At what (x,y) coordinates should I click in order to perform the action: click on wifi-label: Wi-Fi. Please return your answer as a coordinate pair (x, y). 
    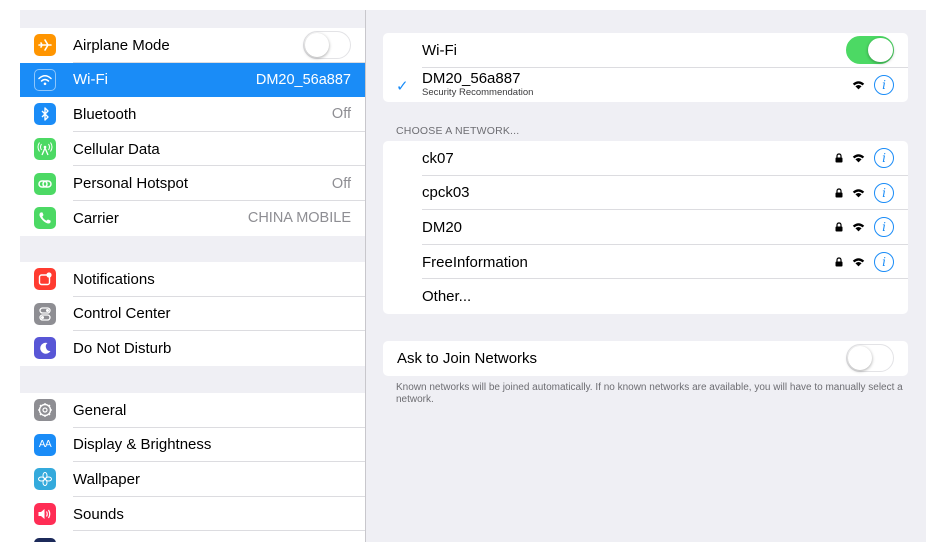
    Looking at the image, I should click on (439, 50).